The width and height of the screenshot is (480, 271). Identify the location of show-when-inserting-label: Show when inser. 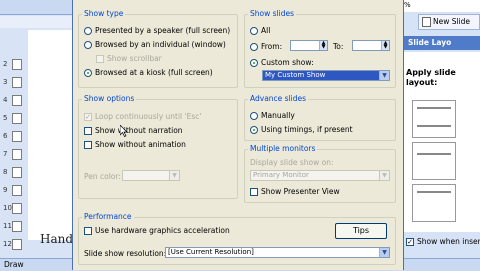
(448, 241).